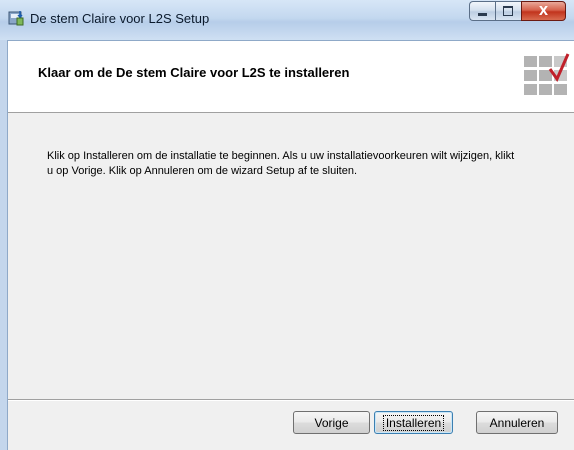 This screenshot has width=574, height=450. Describe the element at coordinates (120, 18) in the screenshot. I see `window-title: De stem Claire voor L2S Setup` at that location.